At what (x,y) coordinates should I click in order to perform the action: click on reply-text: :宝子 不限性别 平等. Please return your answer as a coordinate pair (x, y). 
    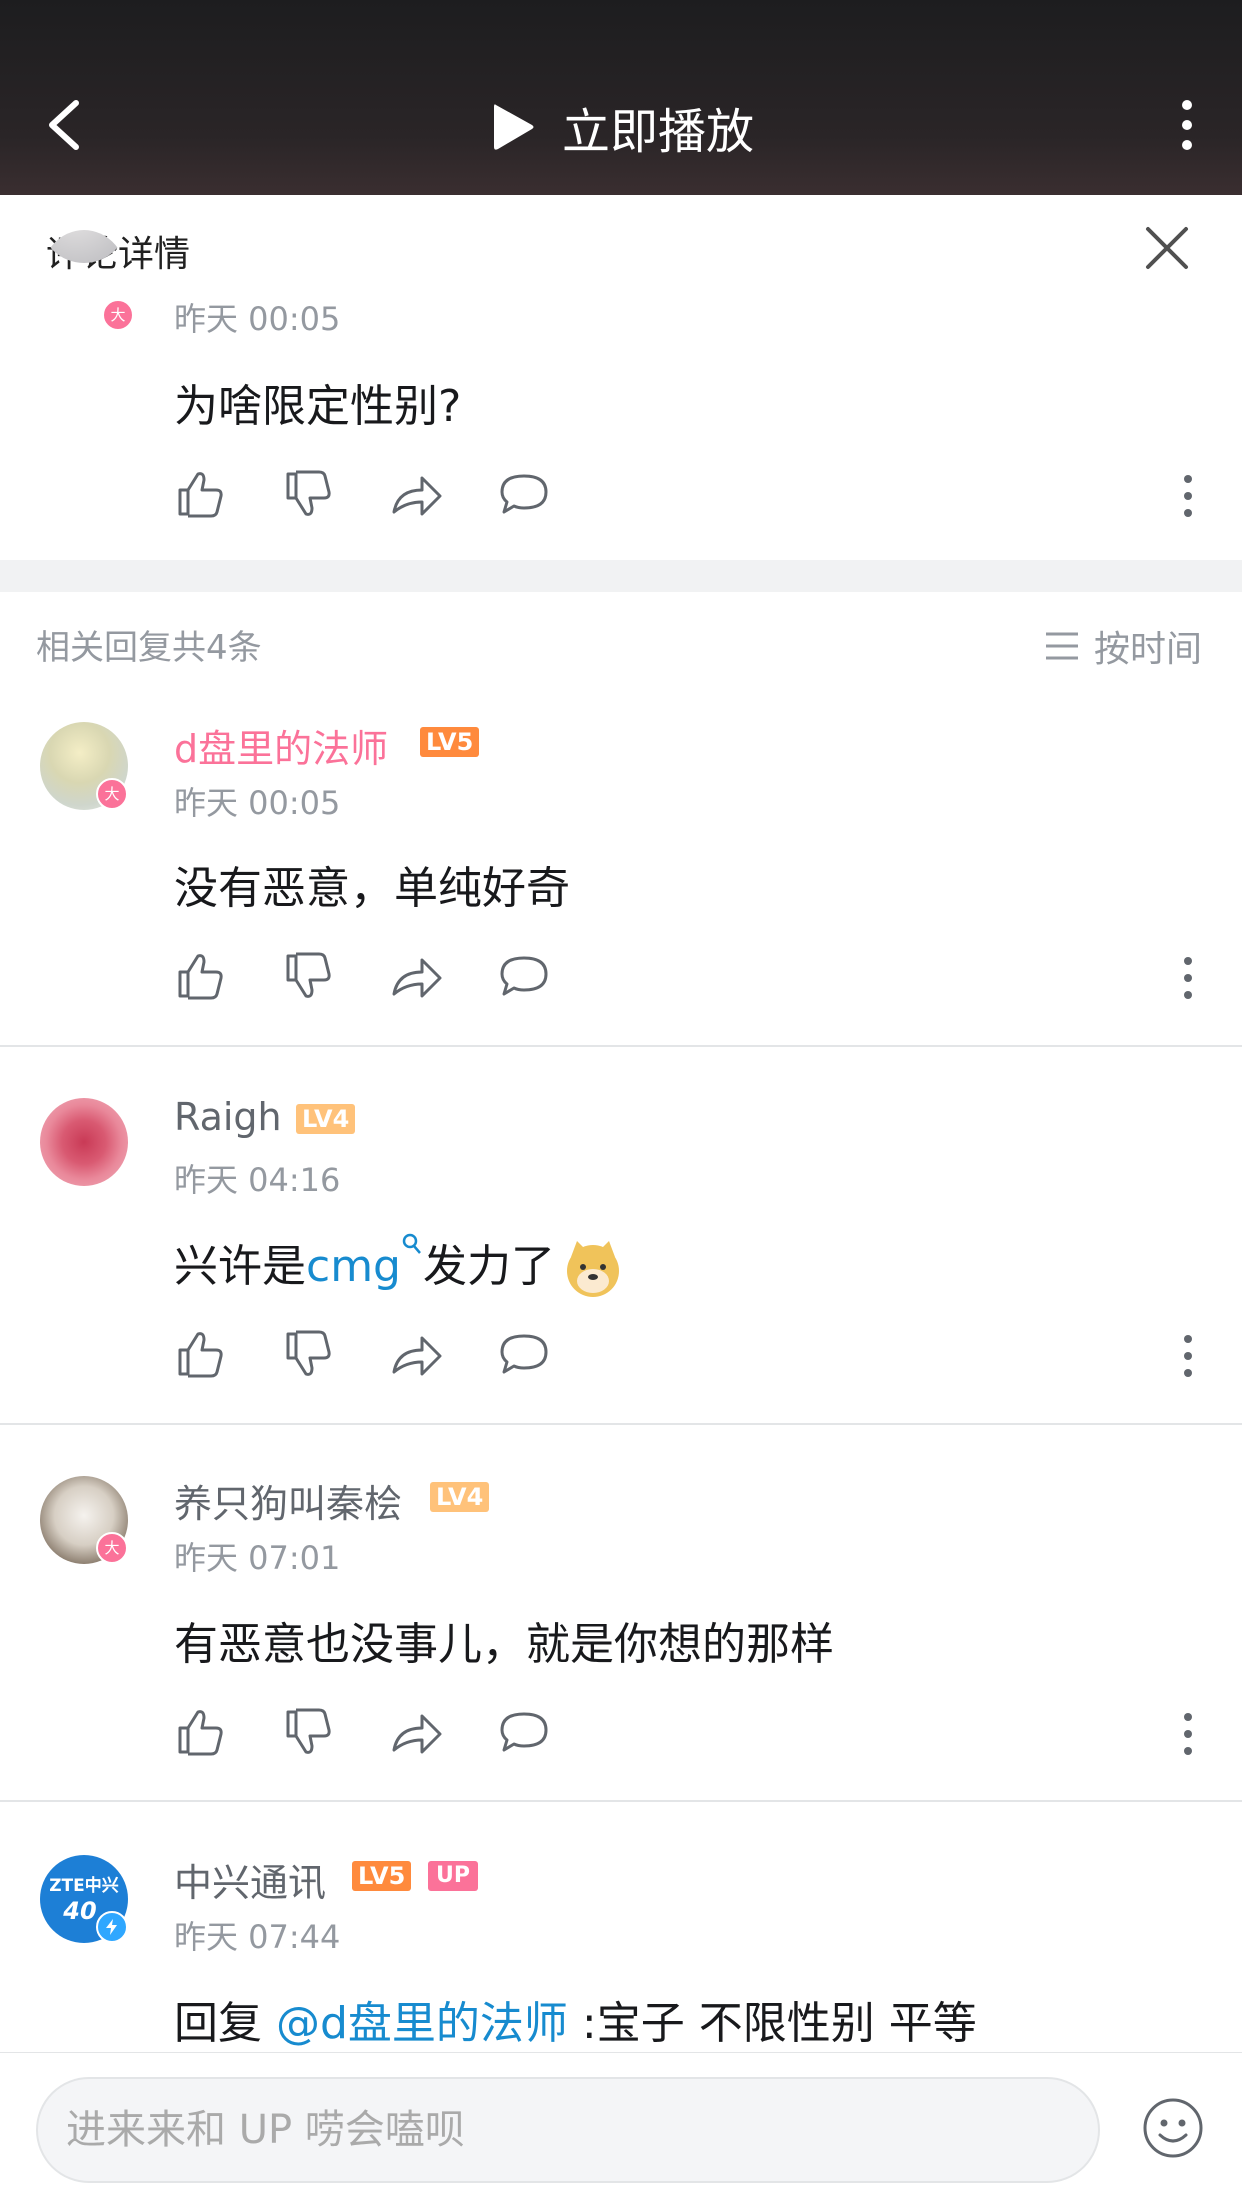
    Looking at the image, I should click on (772, 2023).